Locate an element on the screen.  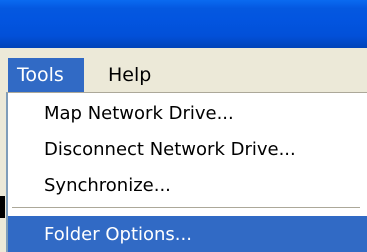
menu-separator is located at coordinates (186, 207).